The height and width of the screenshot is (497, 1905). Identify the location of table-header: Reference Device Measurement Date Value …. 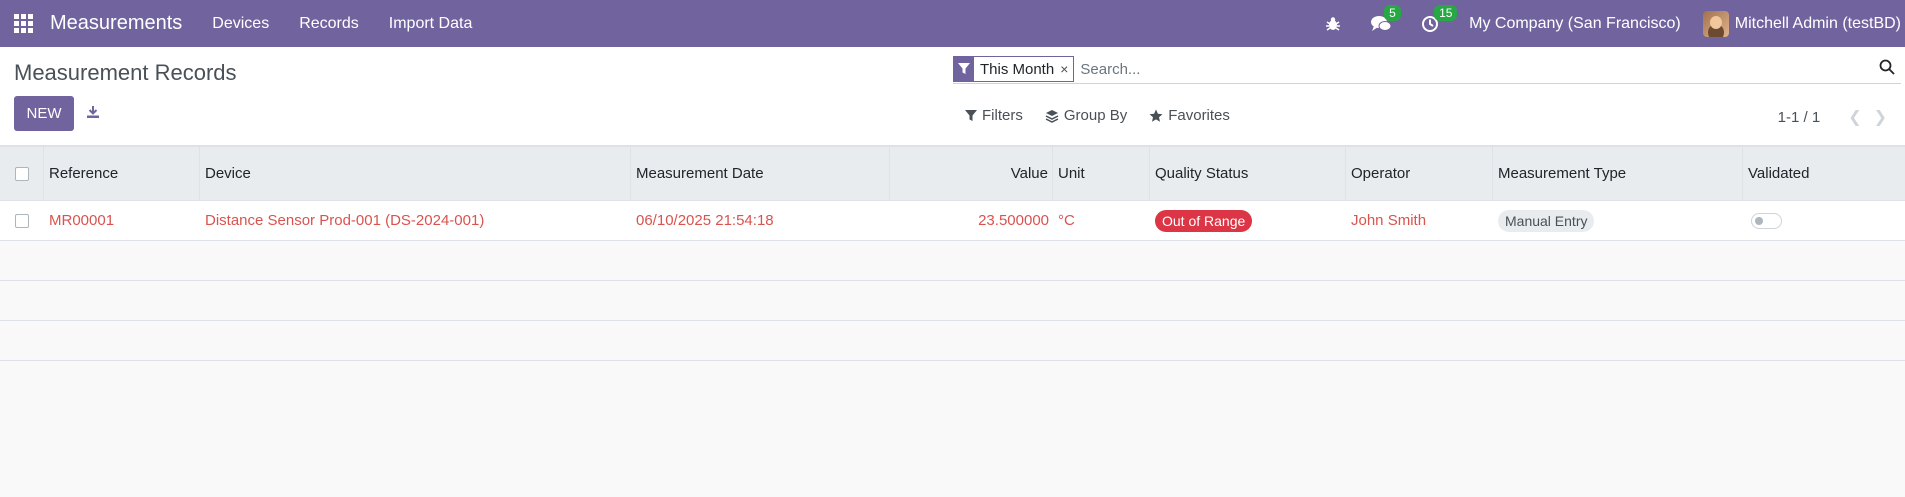
(952, 173).